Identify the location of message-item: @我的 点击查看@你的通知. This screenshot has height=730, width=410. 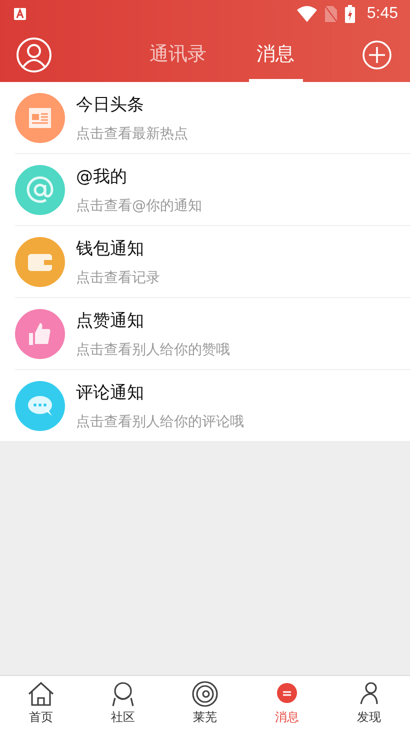
(212, 189).